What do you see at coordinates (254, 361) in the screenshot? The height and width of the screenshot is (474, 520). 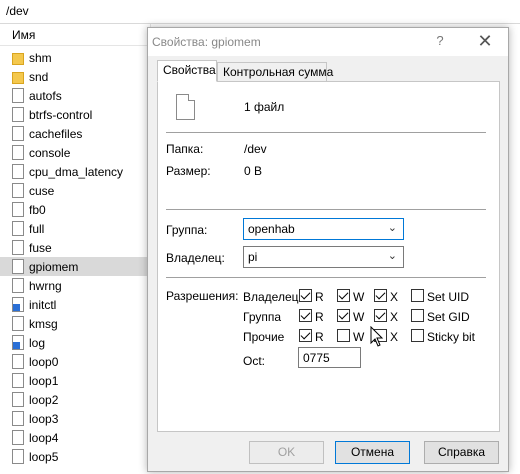 I see `octal-label: Oct:` at bounding box center [254, 361].